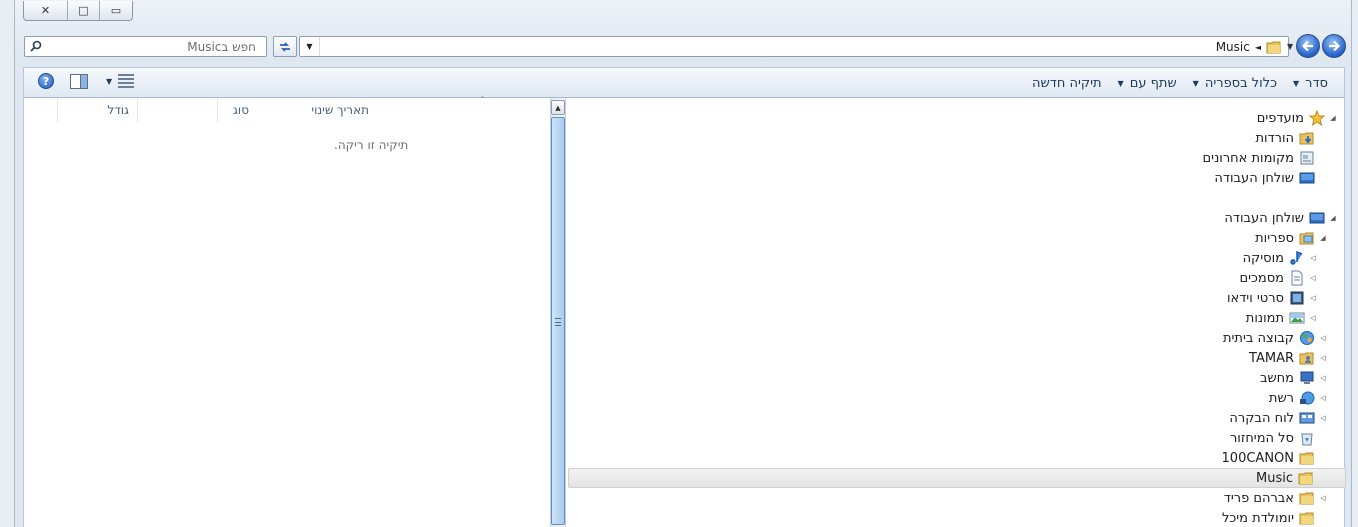 The image size is (1358, 527). What do you see at coordinates (1290, 46) in the screenshot?
I see `history-dropdown-icon: ▼` at bounding box center [1290, 46].